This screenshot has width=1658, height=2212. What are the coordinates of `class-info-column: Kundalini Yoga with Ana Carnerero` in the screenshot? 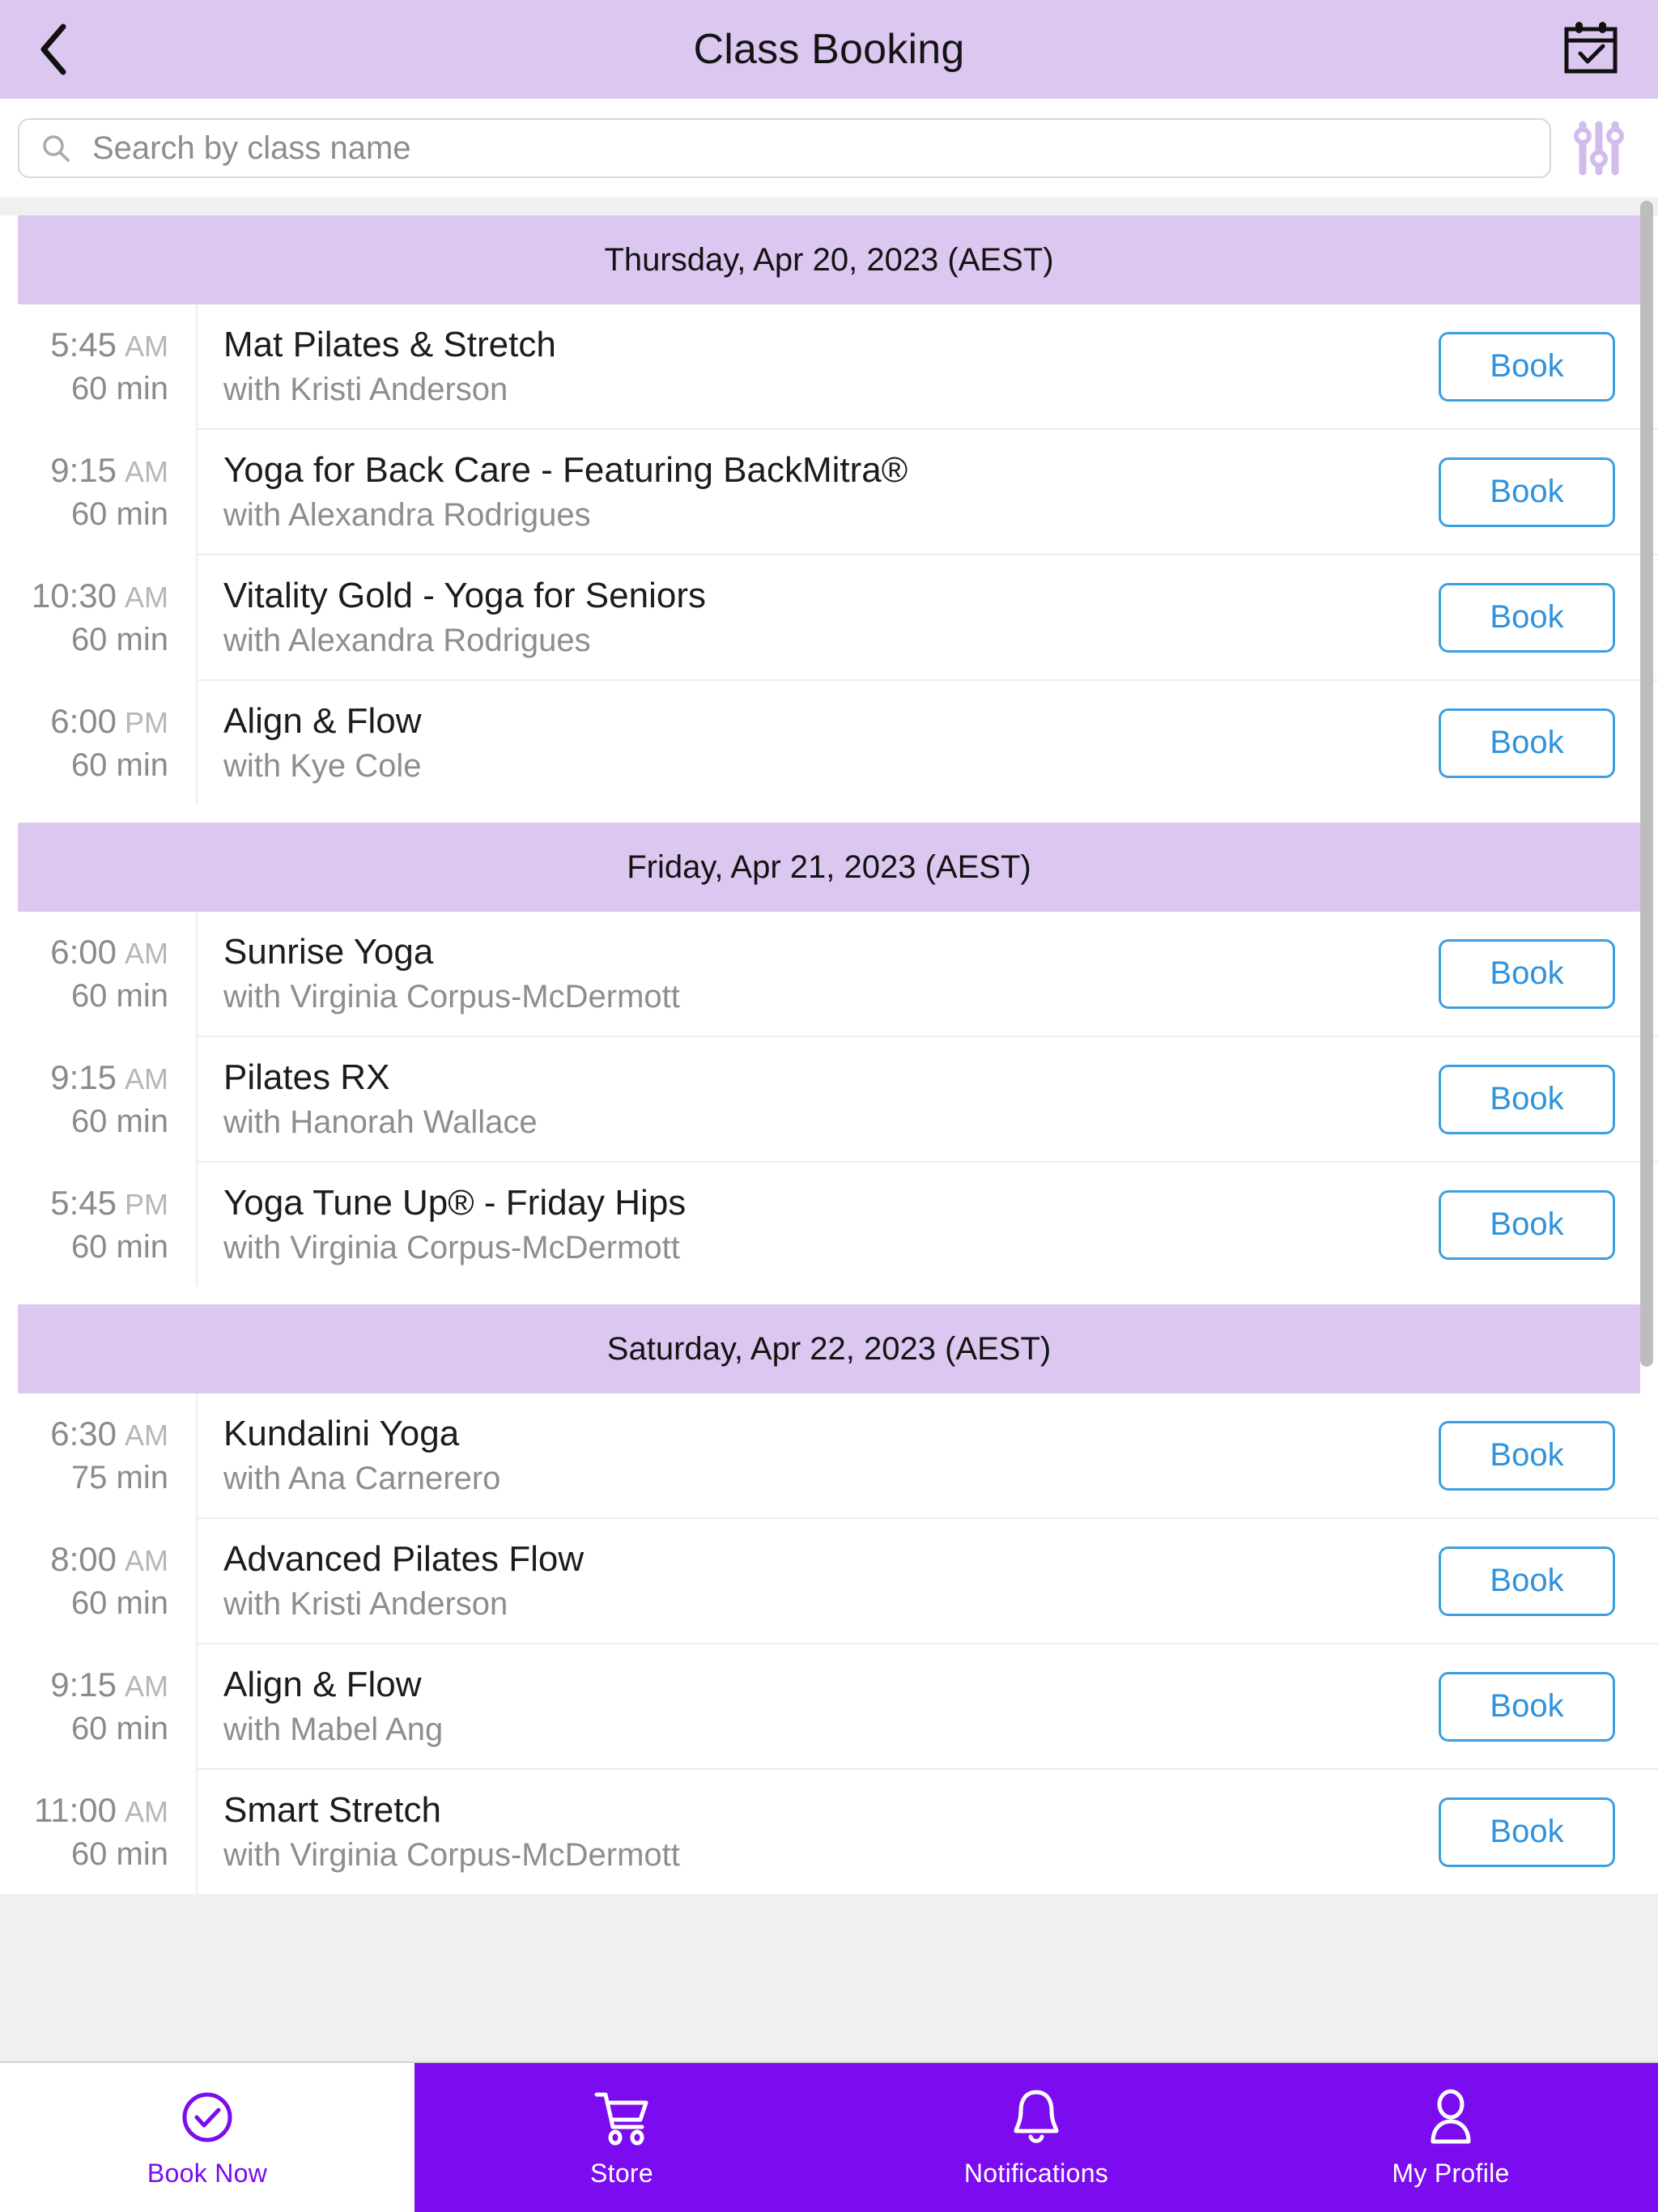 It's located at (805, 1455).